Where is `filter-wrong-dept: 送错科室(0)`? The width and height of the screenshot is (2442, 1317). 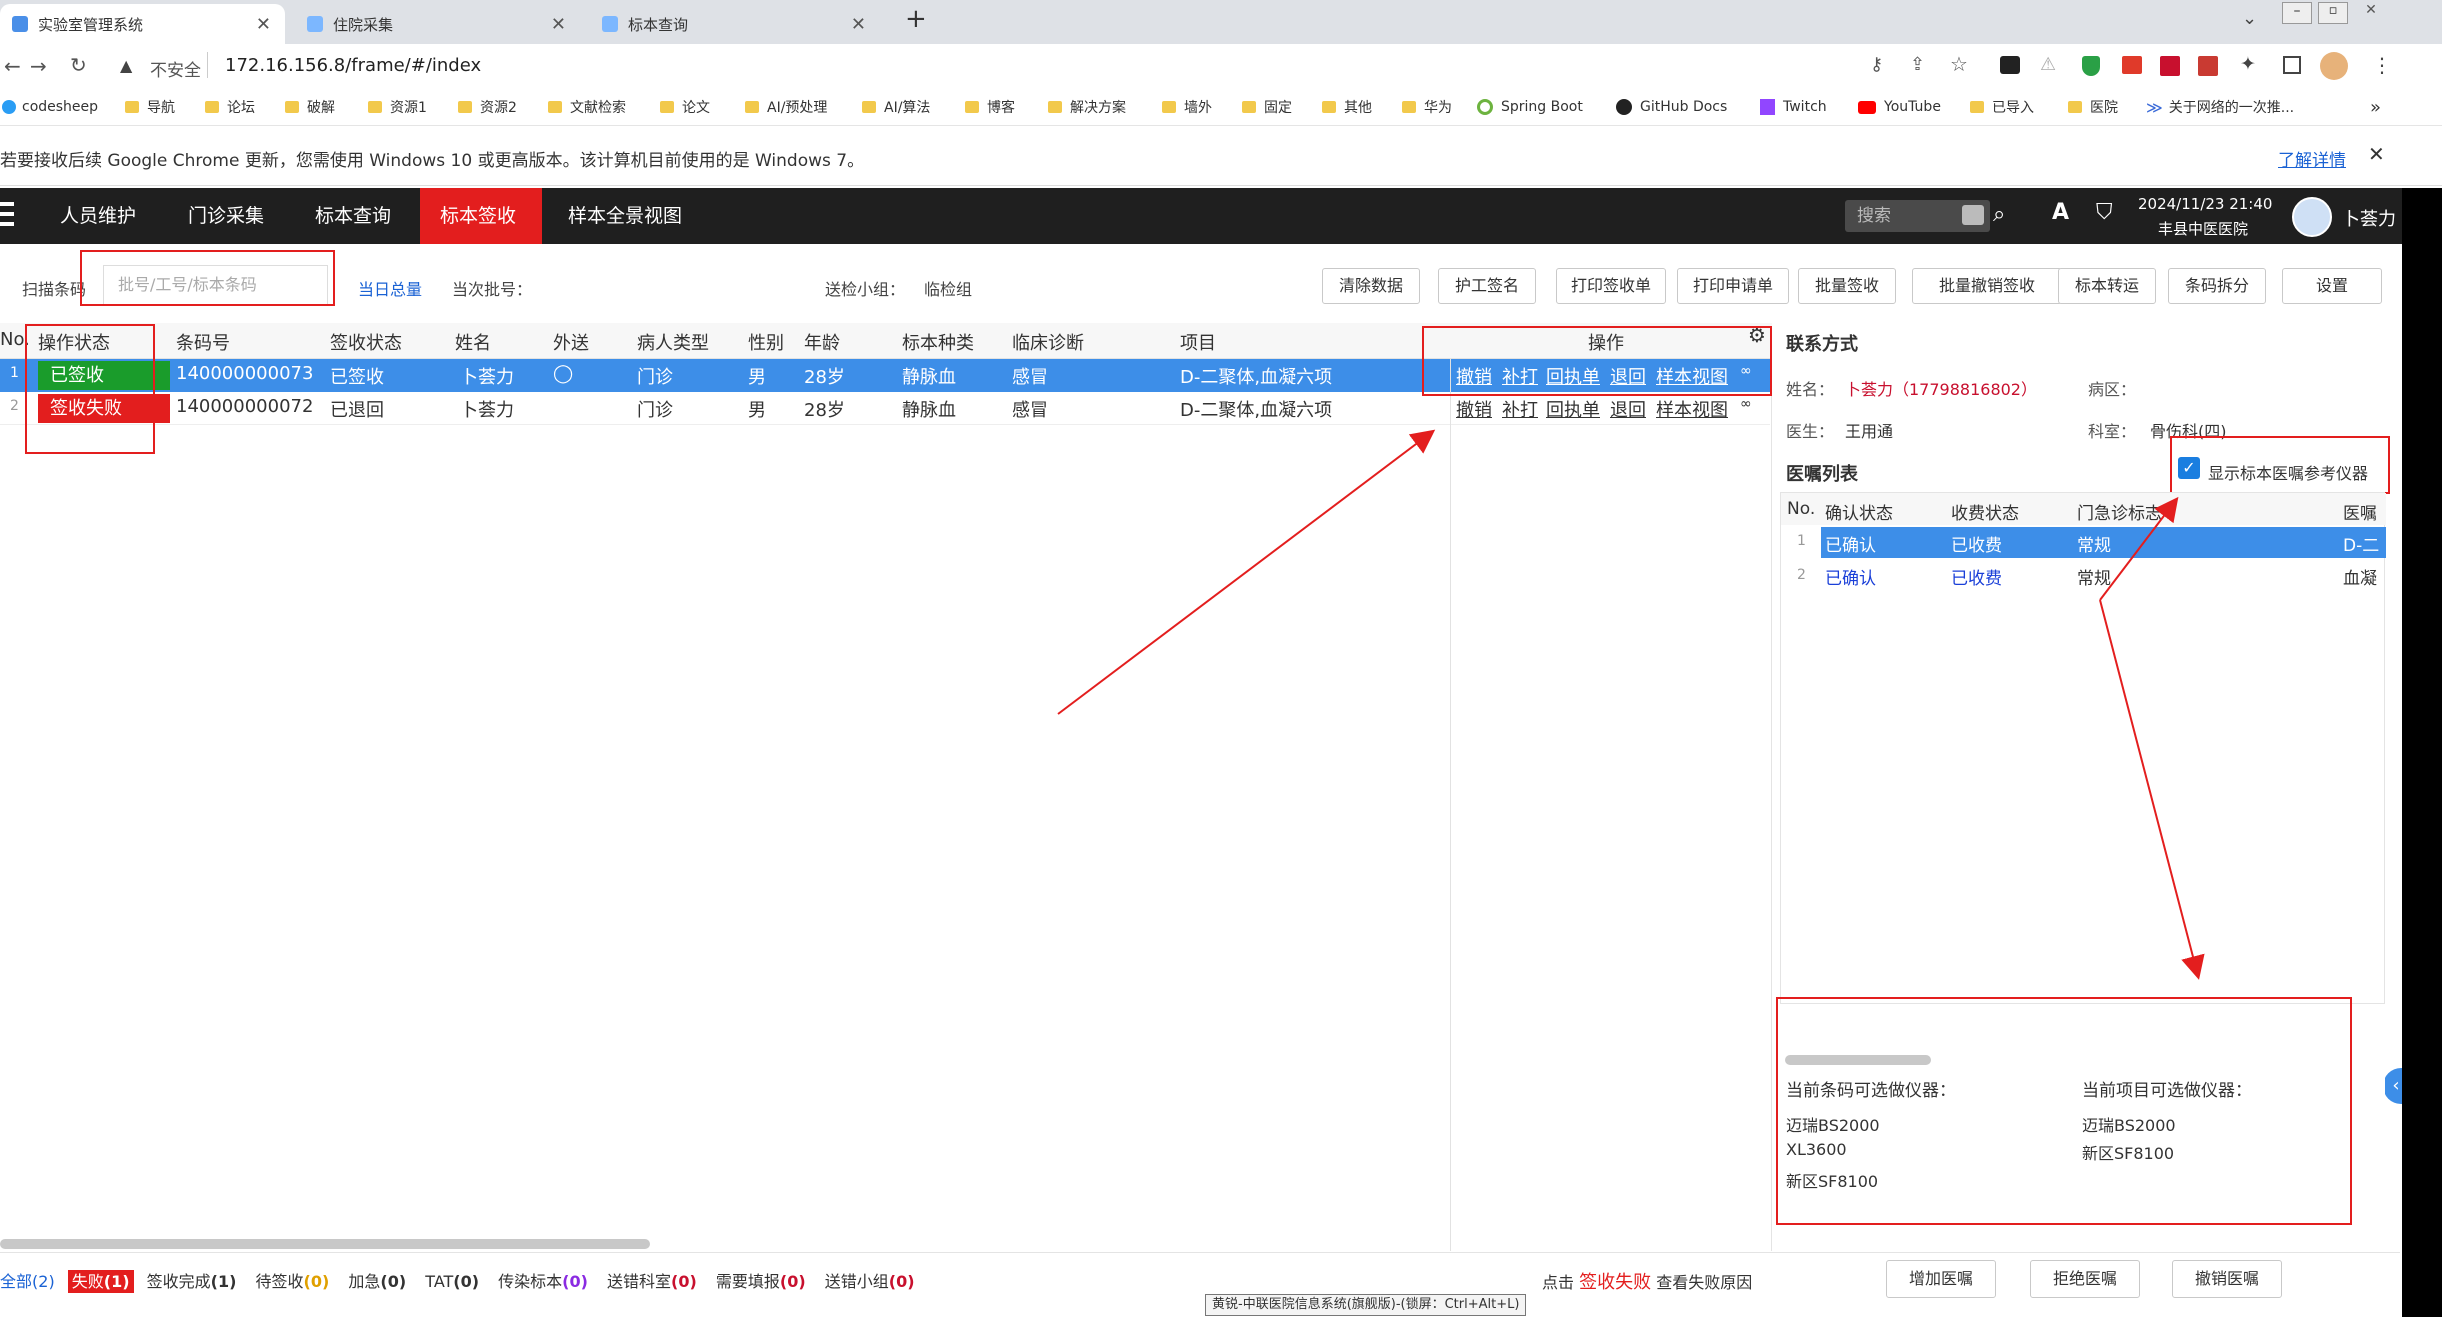
filter-wrong-dept: 送错科室(0) is located at coordinates (652, 1281).